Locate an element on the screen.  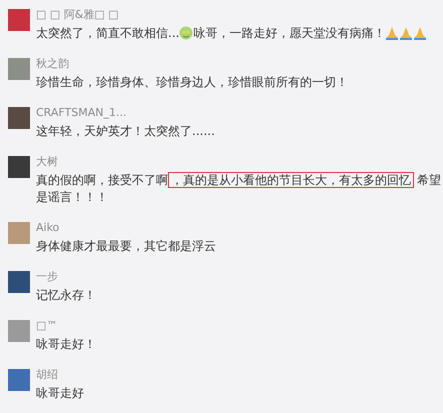
comment-text: 咏哥走好 is located at coordinates (60, 393).